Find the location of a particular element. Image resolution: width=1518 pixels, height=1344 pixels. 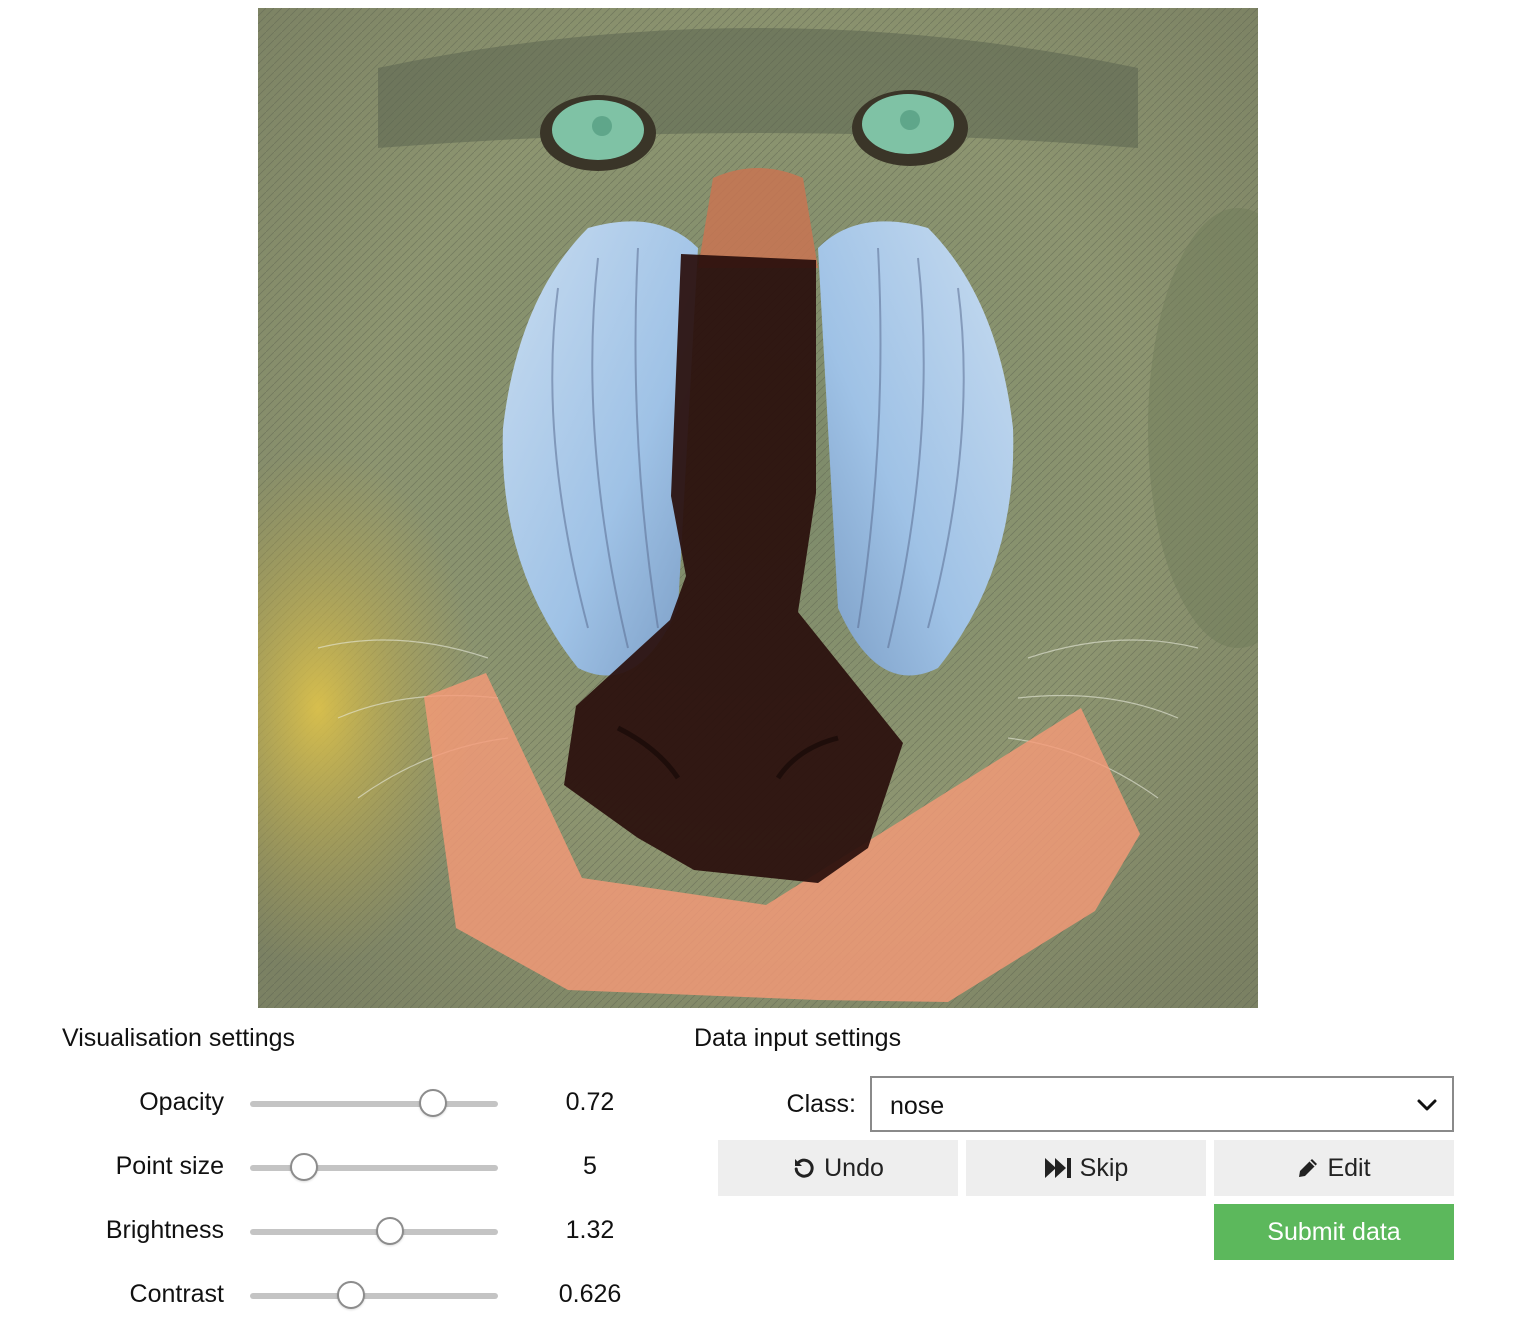

brightness-label: Brightness is located at coordinates (164, 1230).